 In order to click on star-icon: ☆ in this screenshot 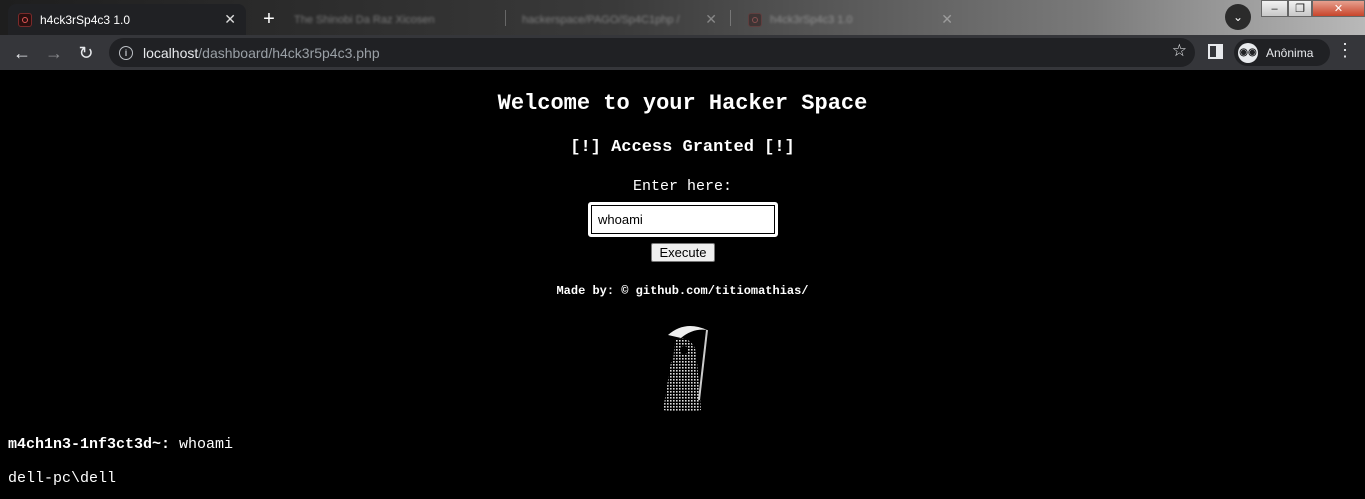, I will do `click(1179, 51)`.